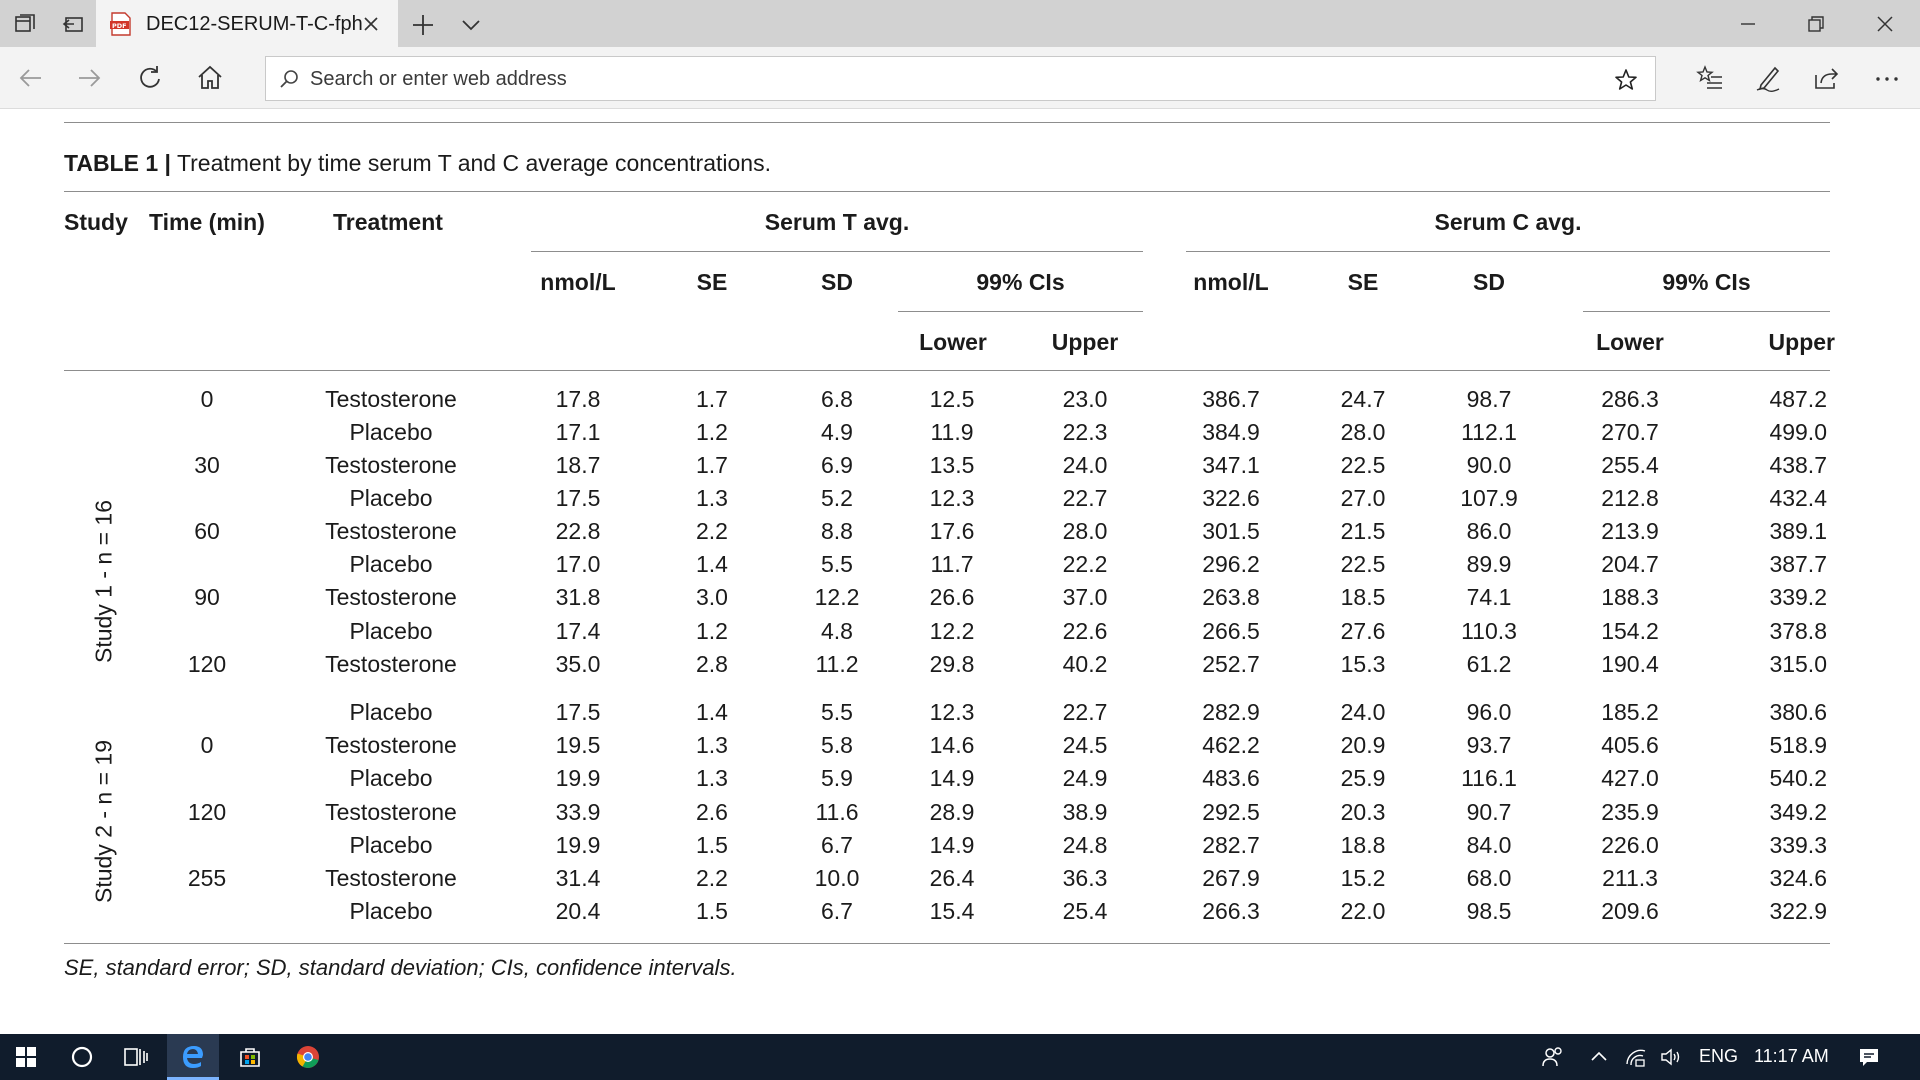  What do you see at coordinates (1630, 597) in the screenshot?
I see `cell-c-lower: 188.3` at bounding box center [1630, 597].